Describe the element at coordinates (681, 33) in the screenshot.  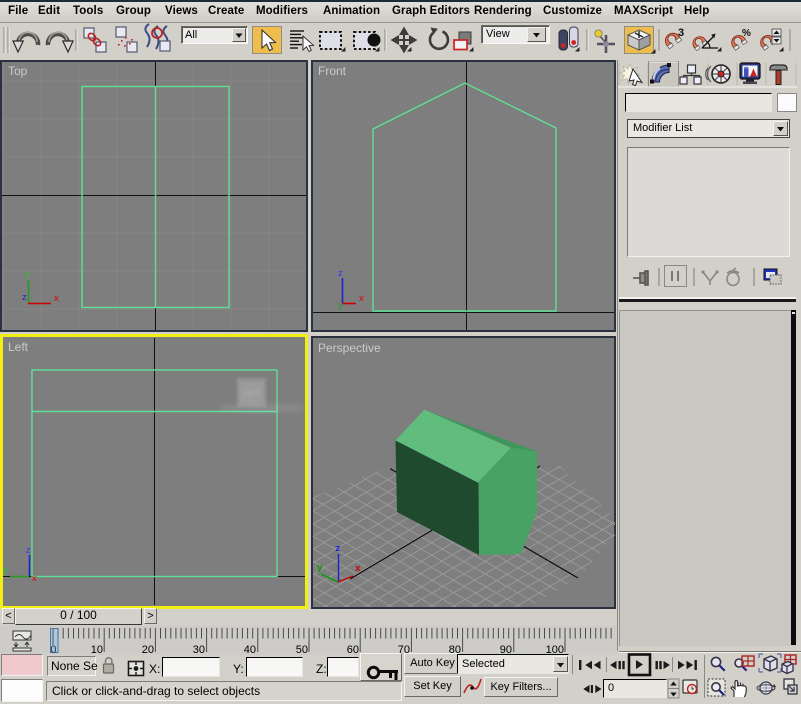
I see `svg-text: 3` at that location.